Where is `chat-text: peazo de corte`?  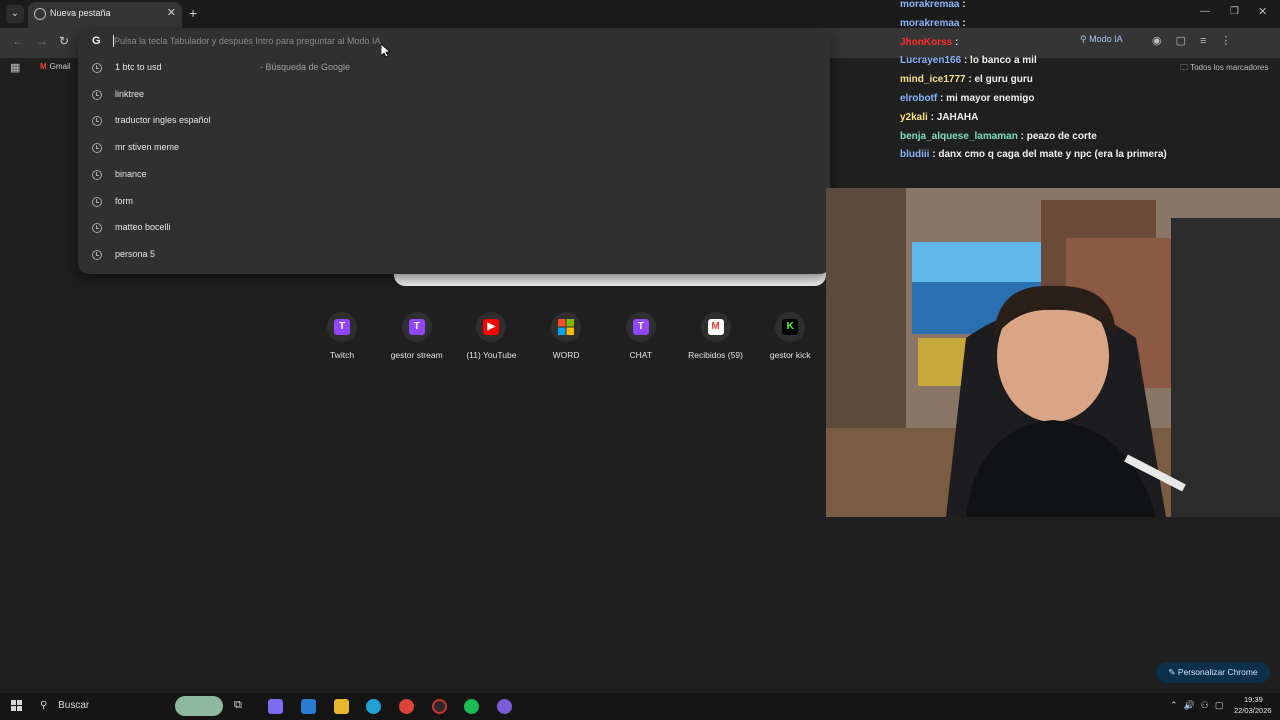 chat-text: peazo de corte is located at coordinates (1061, 136).